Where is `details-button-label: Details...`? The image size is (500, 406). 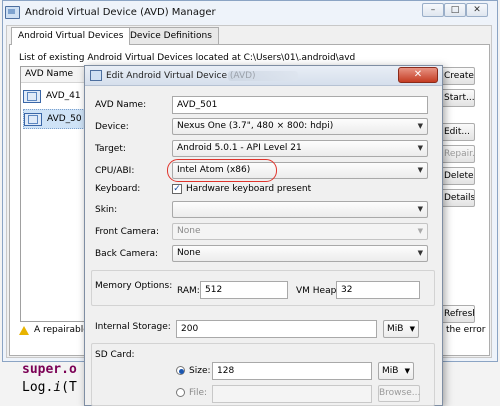
details-button-label: Details... is located at coordinates (459, 198).